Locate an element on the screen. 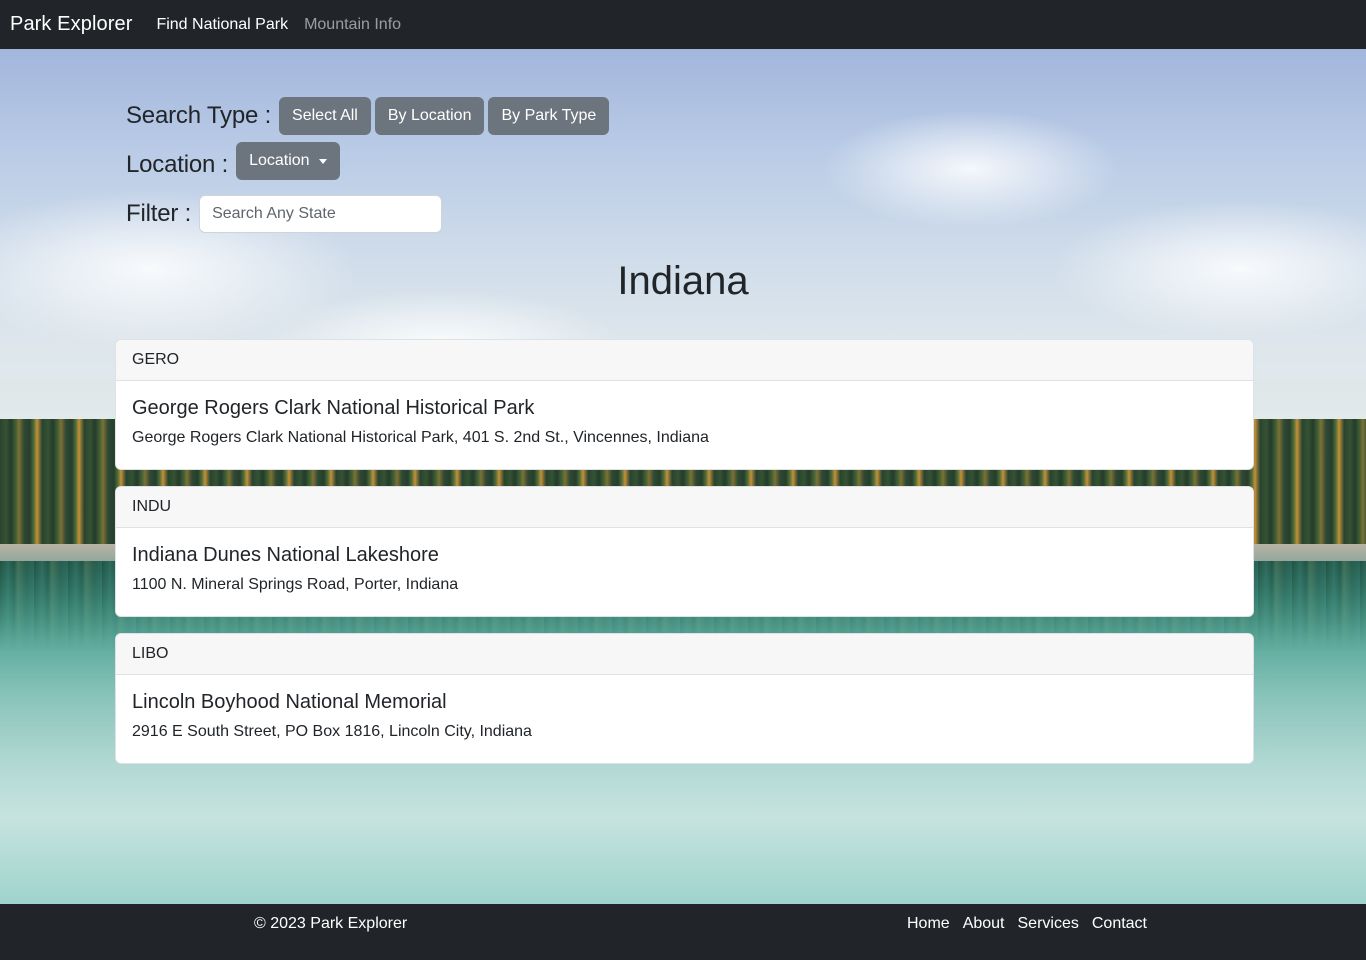  park-name: Lincoln Boyhood National Memorial is located at coordinates (289, 702).